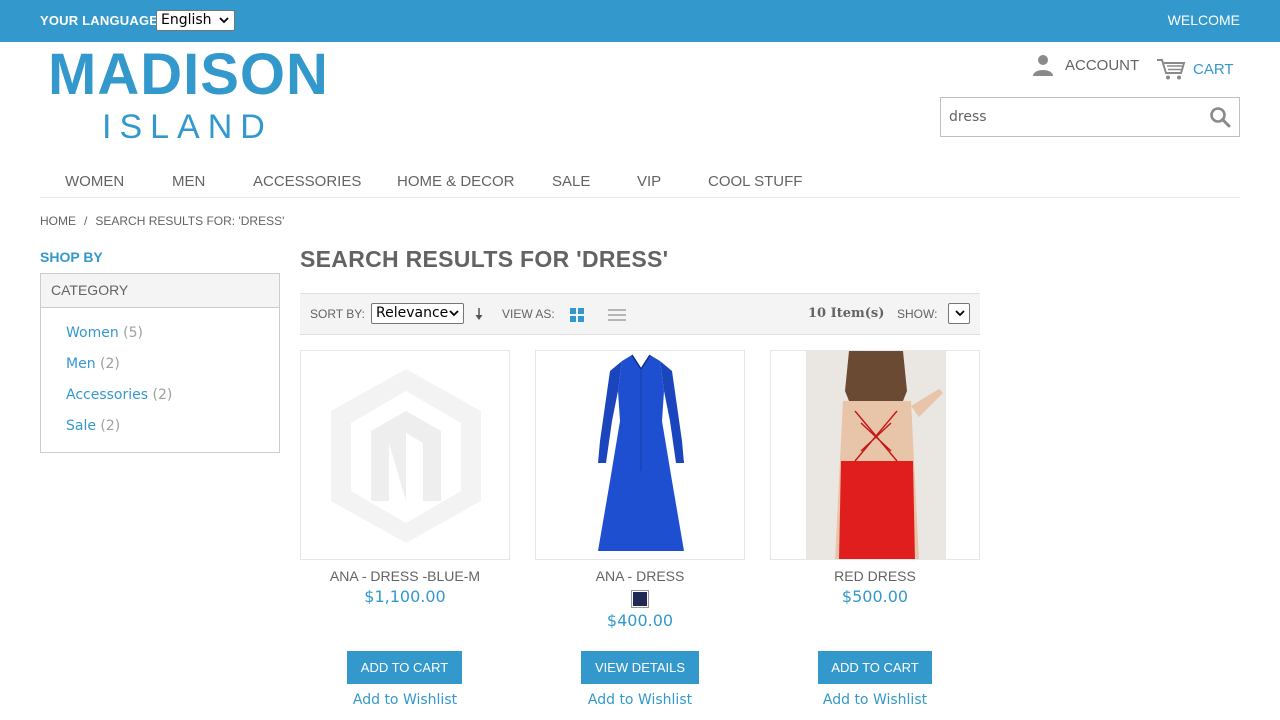 The width and height of the screenshot is (1280, 720). Describe the element at coordinates (81, 364) in the screenshot. I see `category-name: Men` at that location.